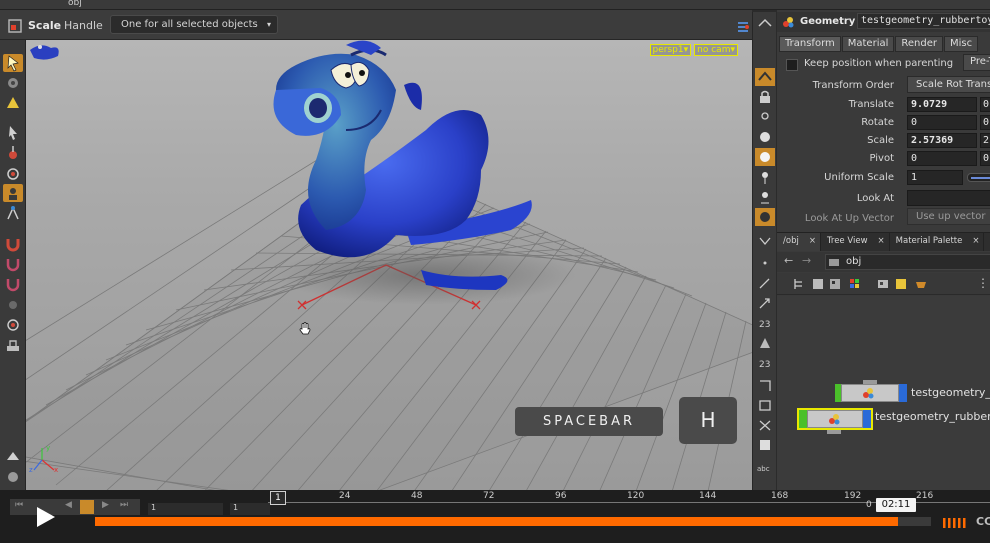  I want to click on uniform-scale-field: 1, so click(935, 177).